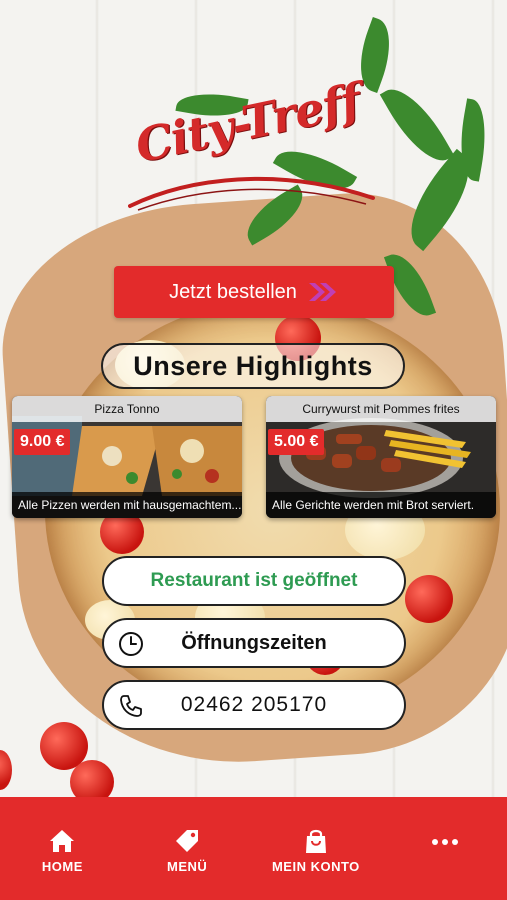 This screenshot has height=900, width=507. What do you see at coordinates (62, 866) in the screenshot?
I see `nav-home-label: HOME` at bounding box center [62, 866].